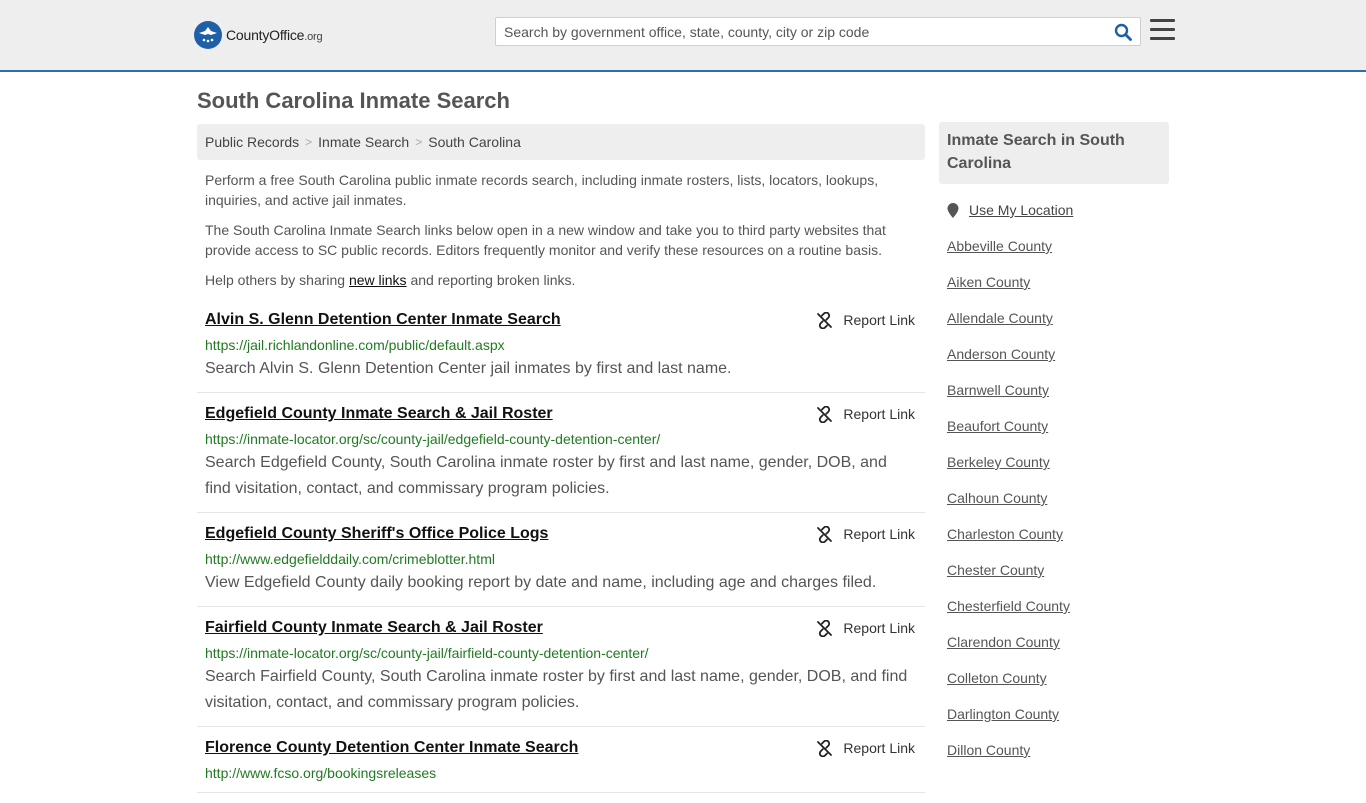  I want to click on hamburger-menu-icon, so click(1162, 31).